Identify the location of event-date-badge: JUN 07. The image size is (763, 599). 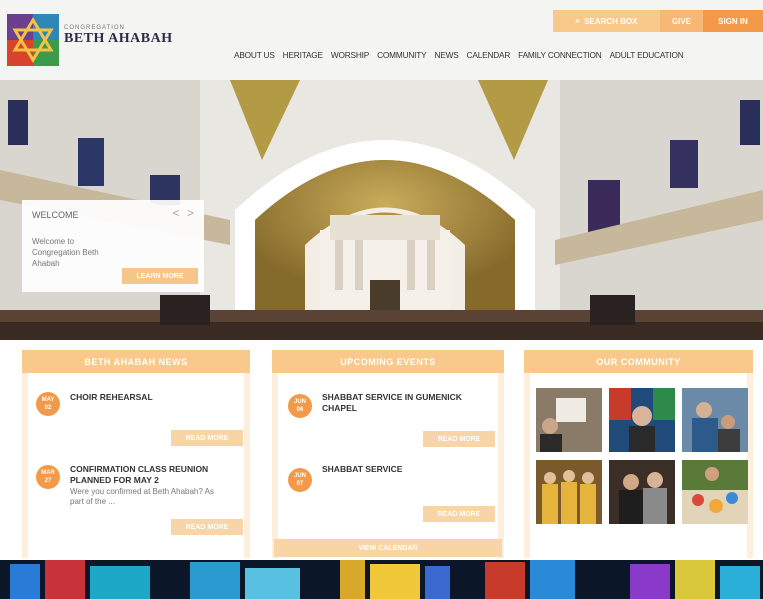
(300, 480).